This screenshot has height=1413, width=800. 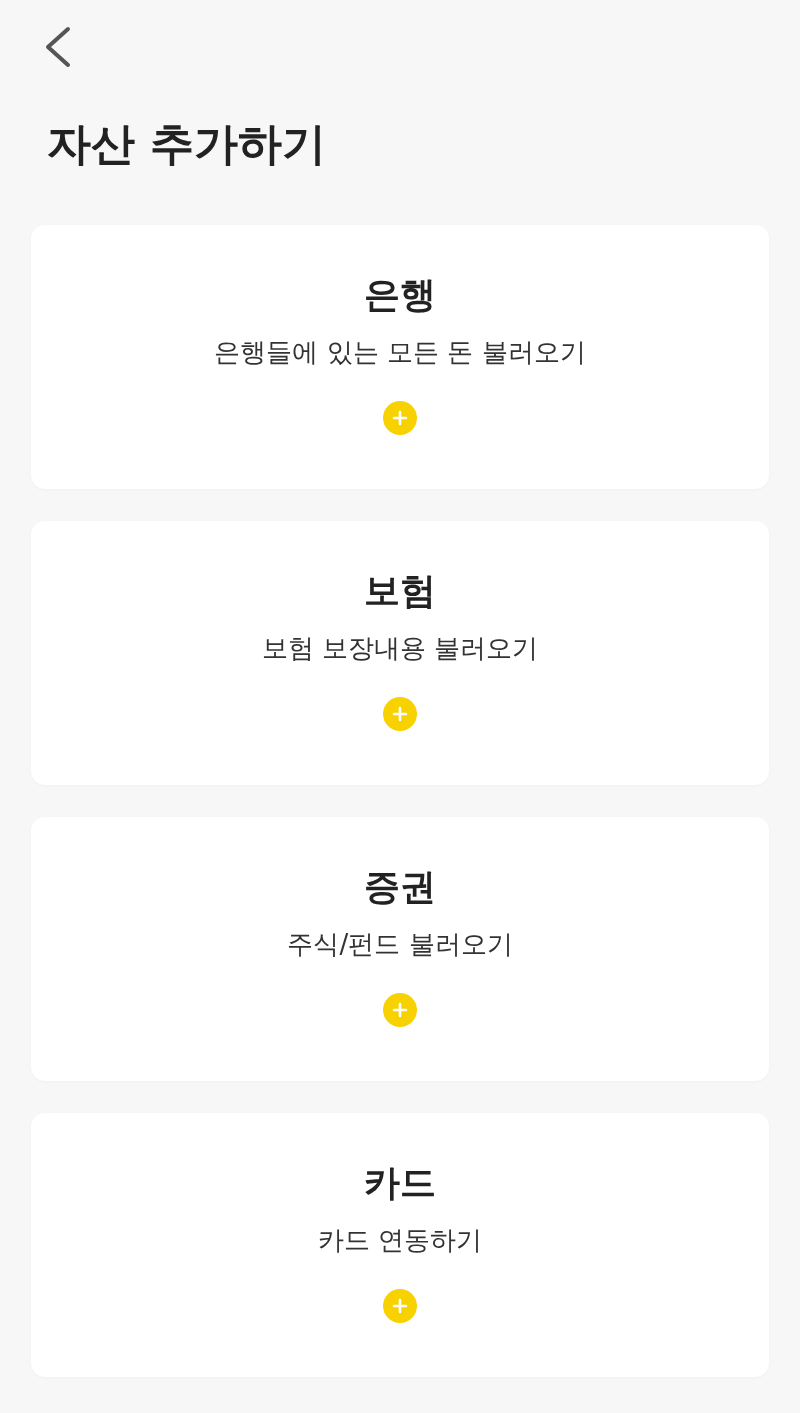 I want to click on card-title: 증권, so click(x=400, y=887).